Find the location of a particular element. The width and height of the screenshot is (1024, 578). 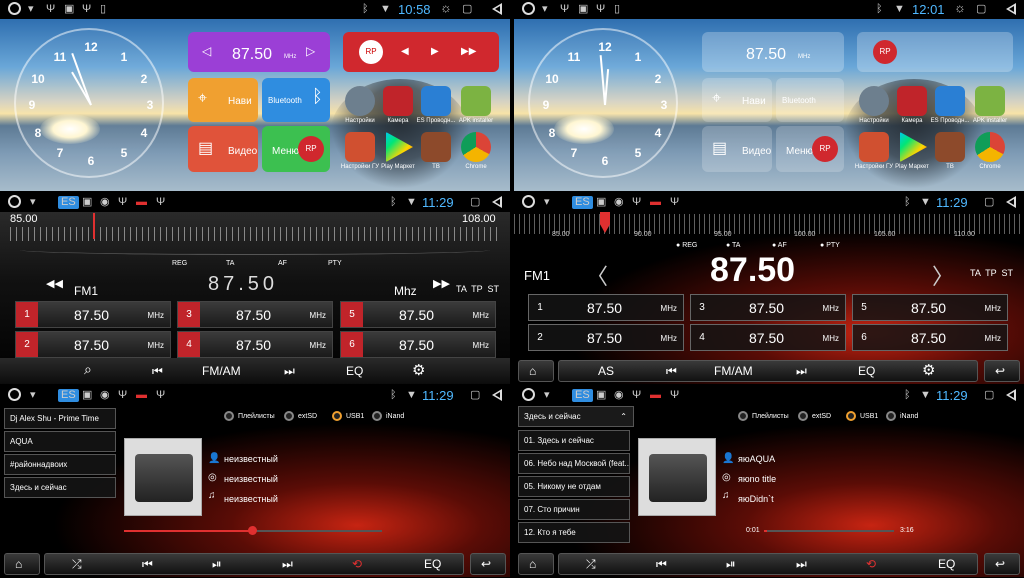

seek-back-icon: ◀◀ is located at coordinates (54, 283).